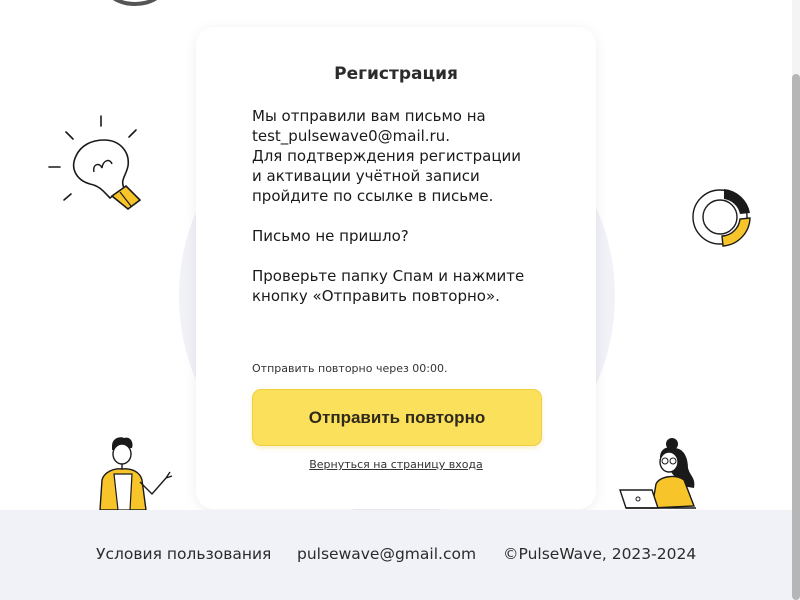 The image size is (800, 600). What do you see at coordinates (330, 236) in the screenshot?
I see `not-received-question: Письмо не пришло?` at bounding box center [330, 236].